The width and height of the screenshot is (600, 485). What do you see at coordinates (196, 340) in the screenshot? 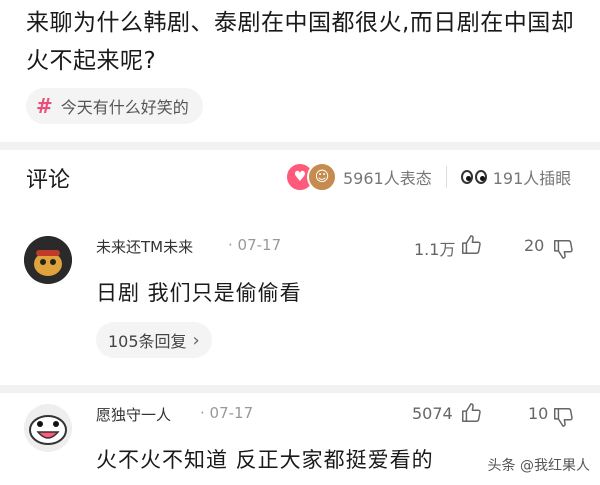
I see `chevron-right-icon: ›` at bounding box center [196, 340].